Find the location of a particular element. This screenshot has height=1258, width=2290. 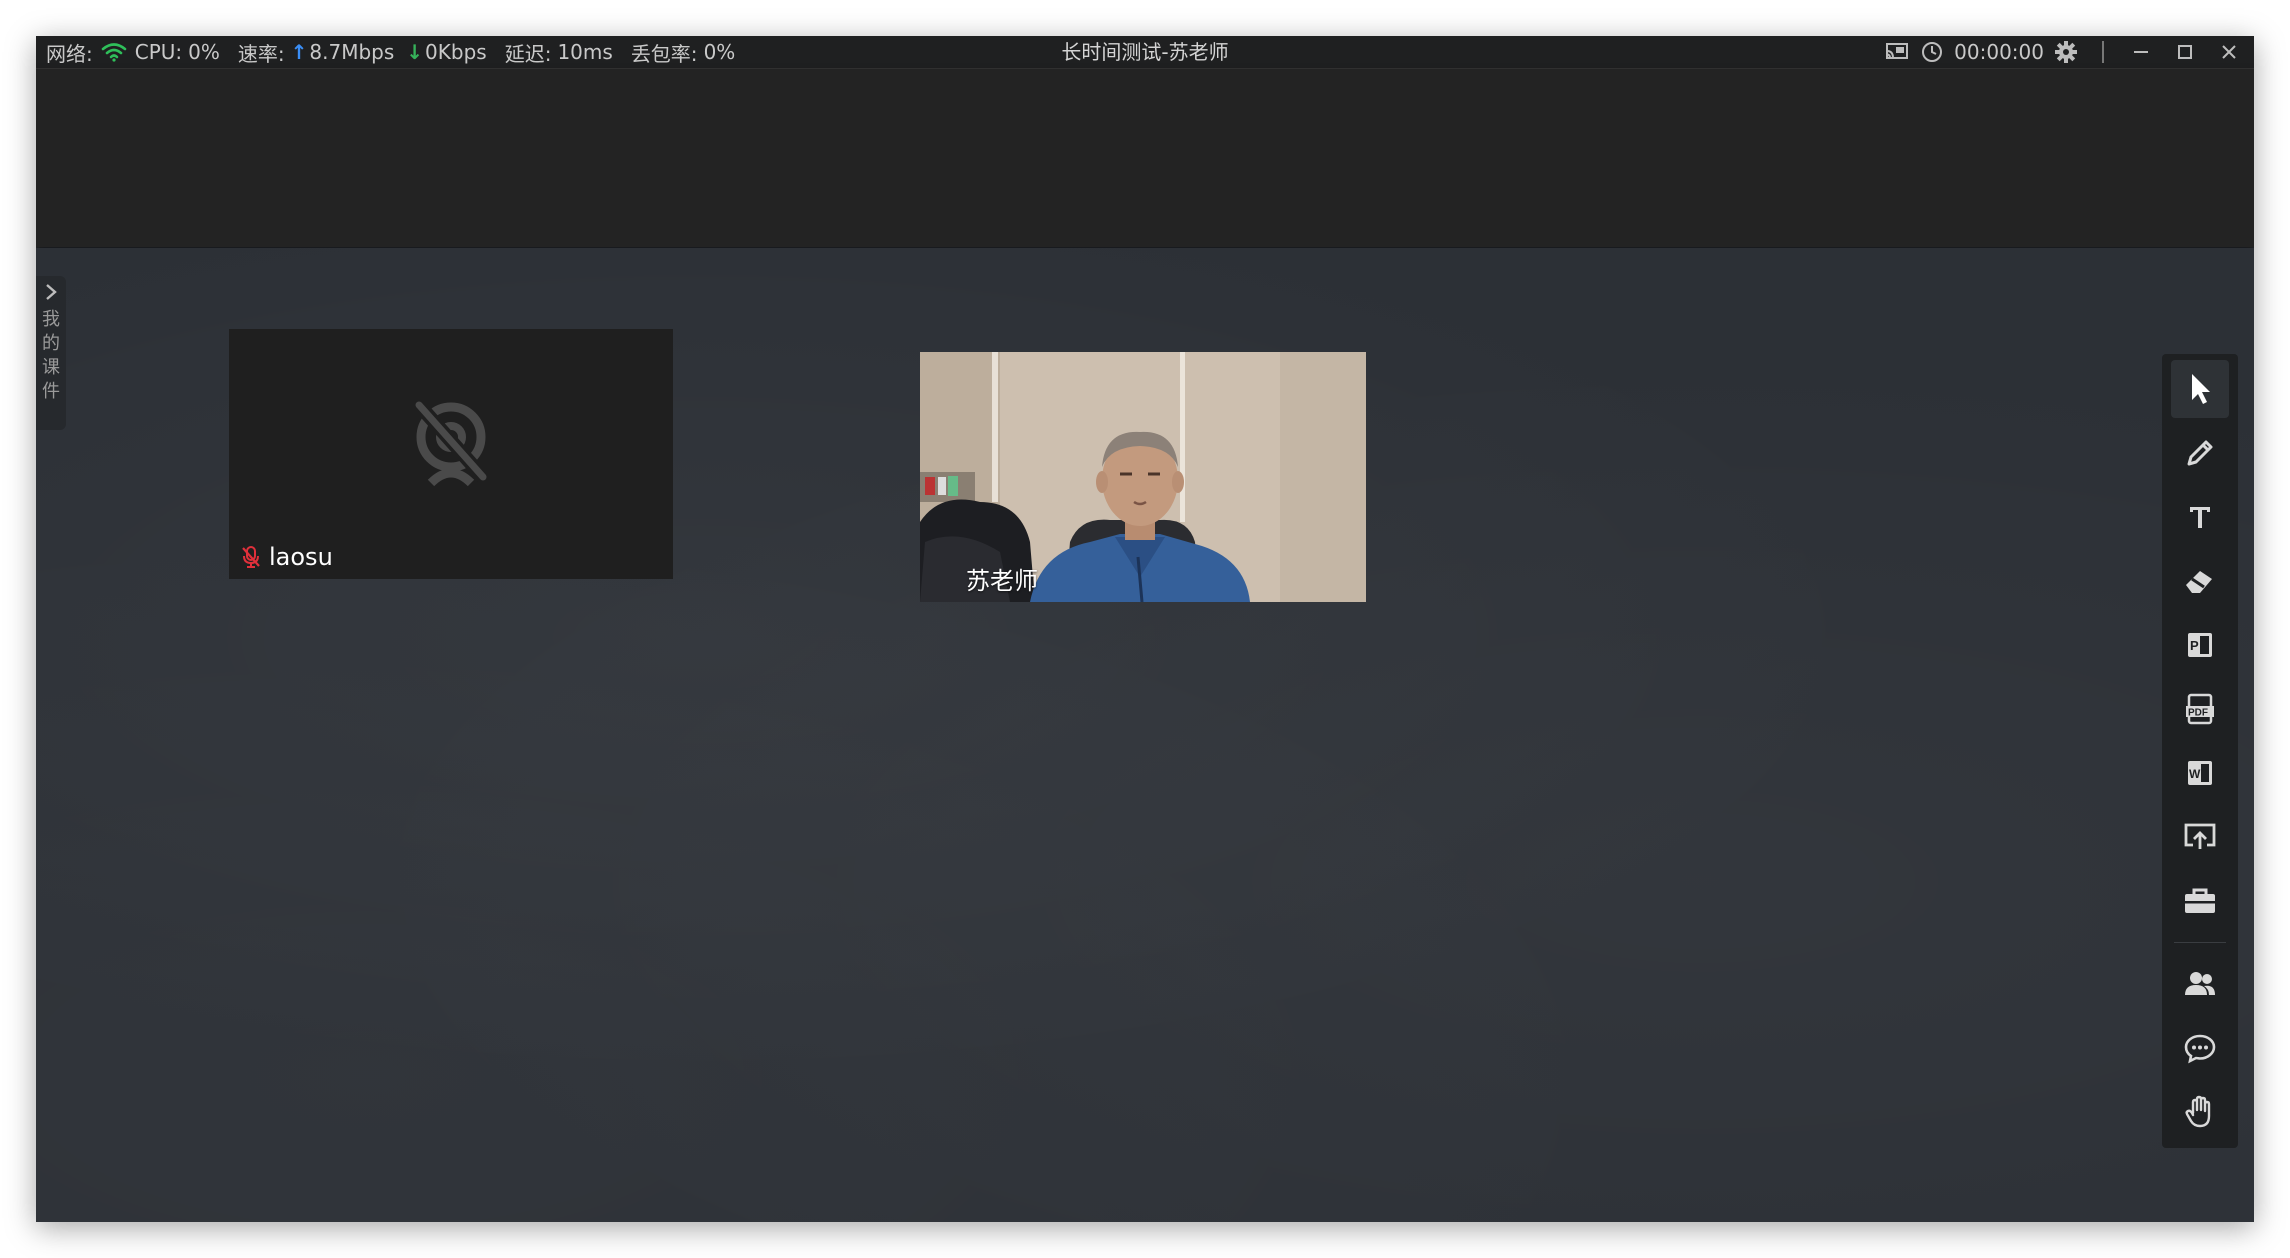

svg-text: PDF is located at coordinates (2198, 713).